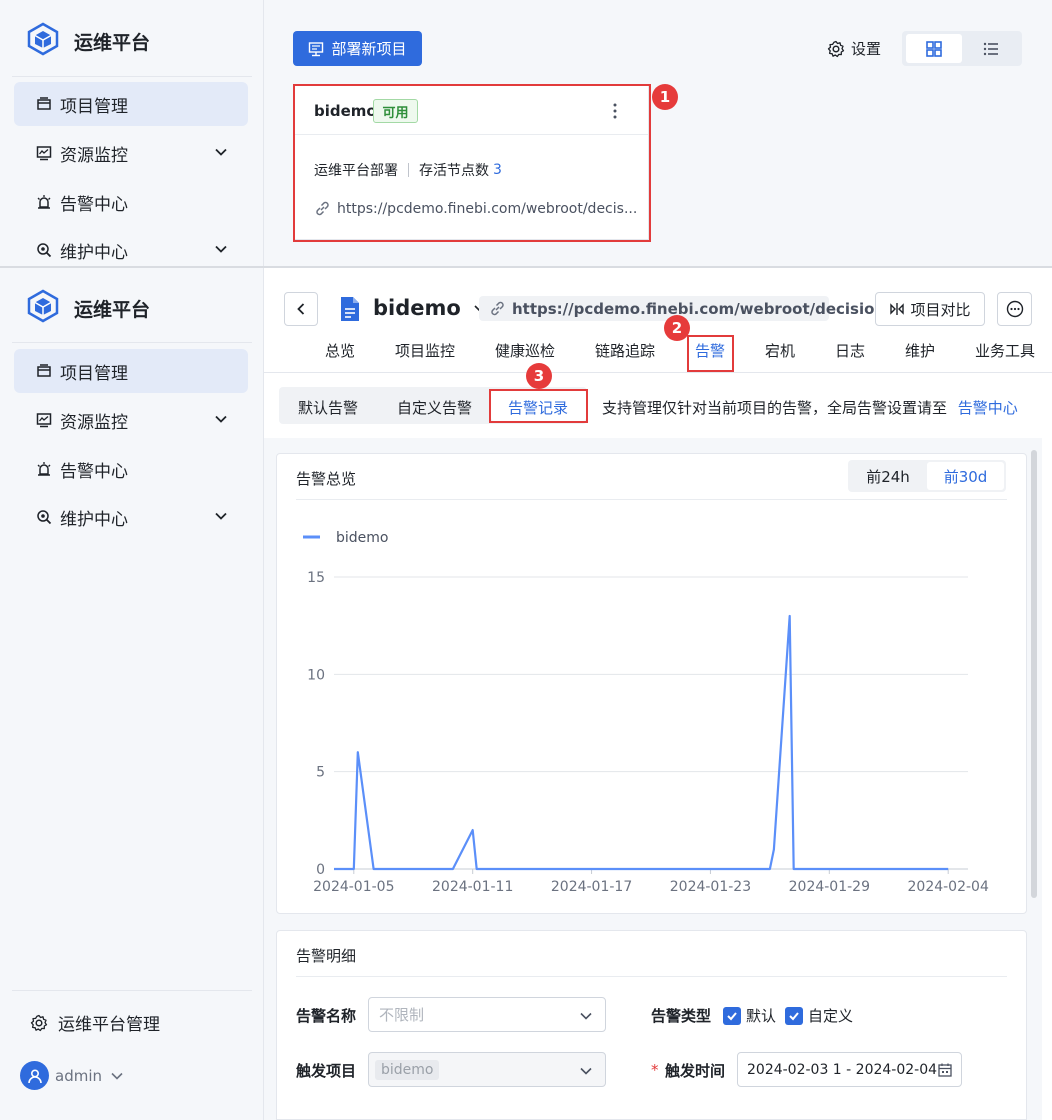 Image resolution: width=1052 pixels, height=1120 pixels. Describe the element at coordinates (429, 308) in the screenshot. I see `project-selector: bidemo` at that location.